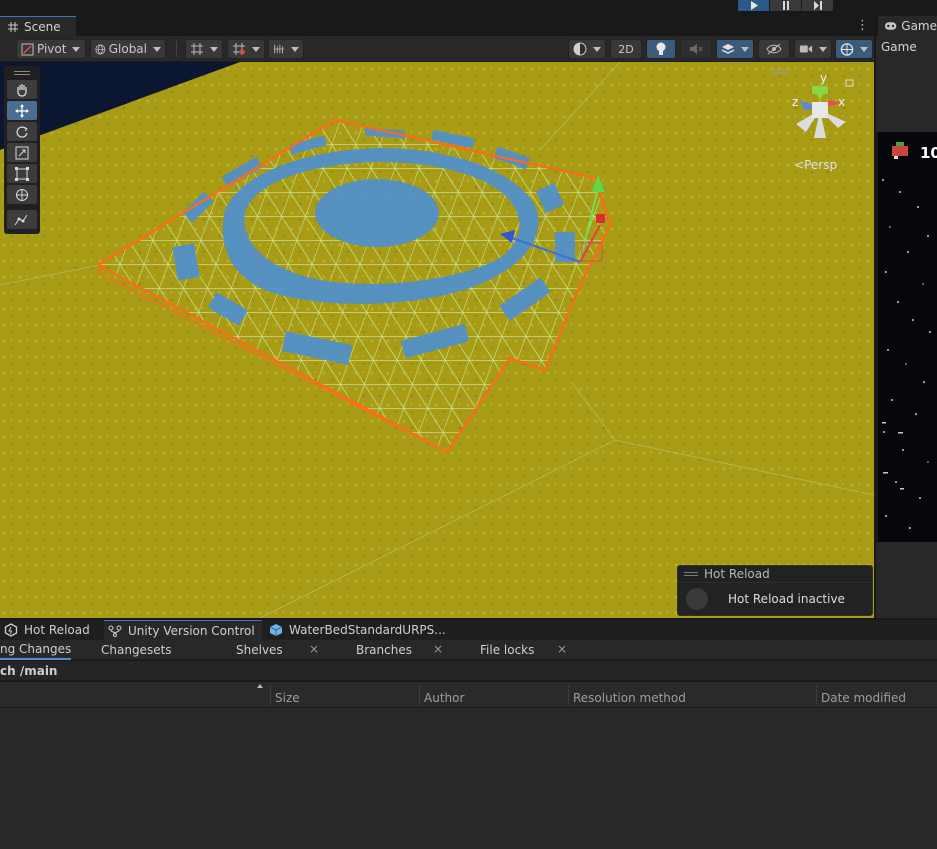  I want to click on tool-palette, so click(22, 150).